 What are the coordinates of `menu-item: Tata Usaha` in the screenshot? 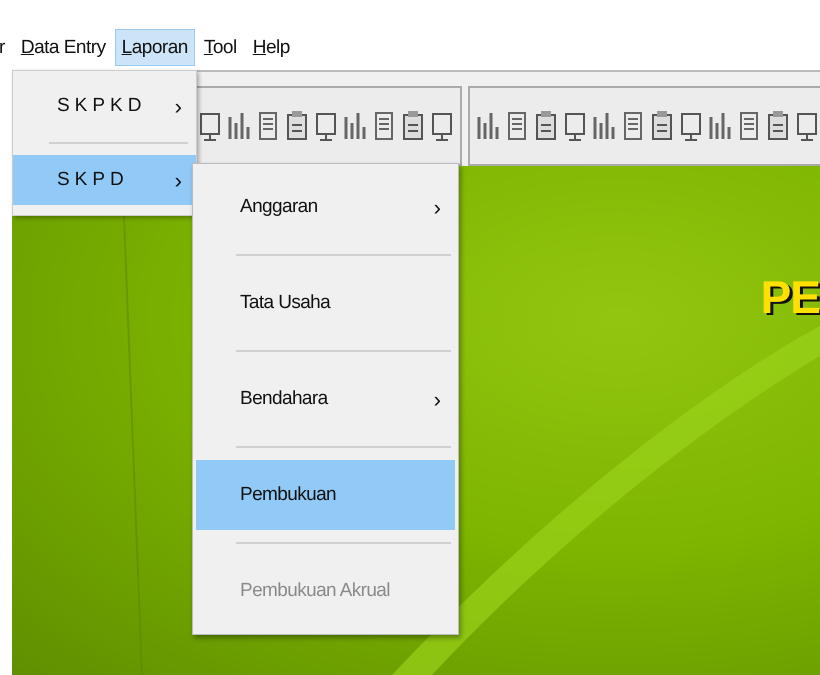 It's located at (325, 303).